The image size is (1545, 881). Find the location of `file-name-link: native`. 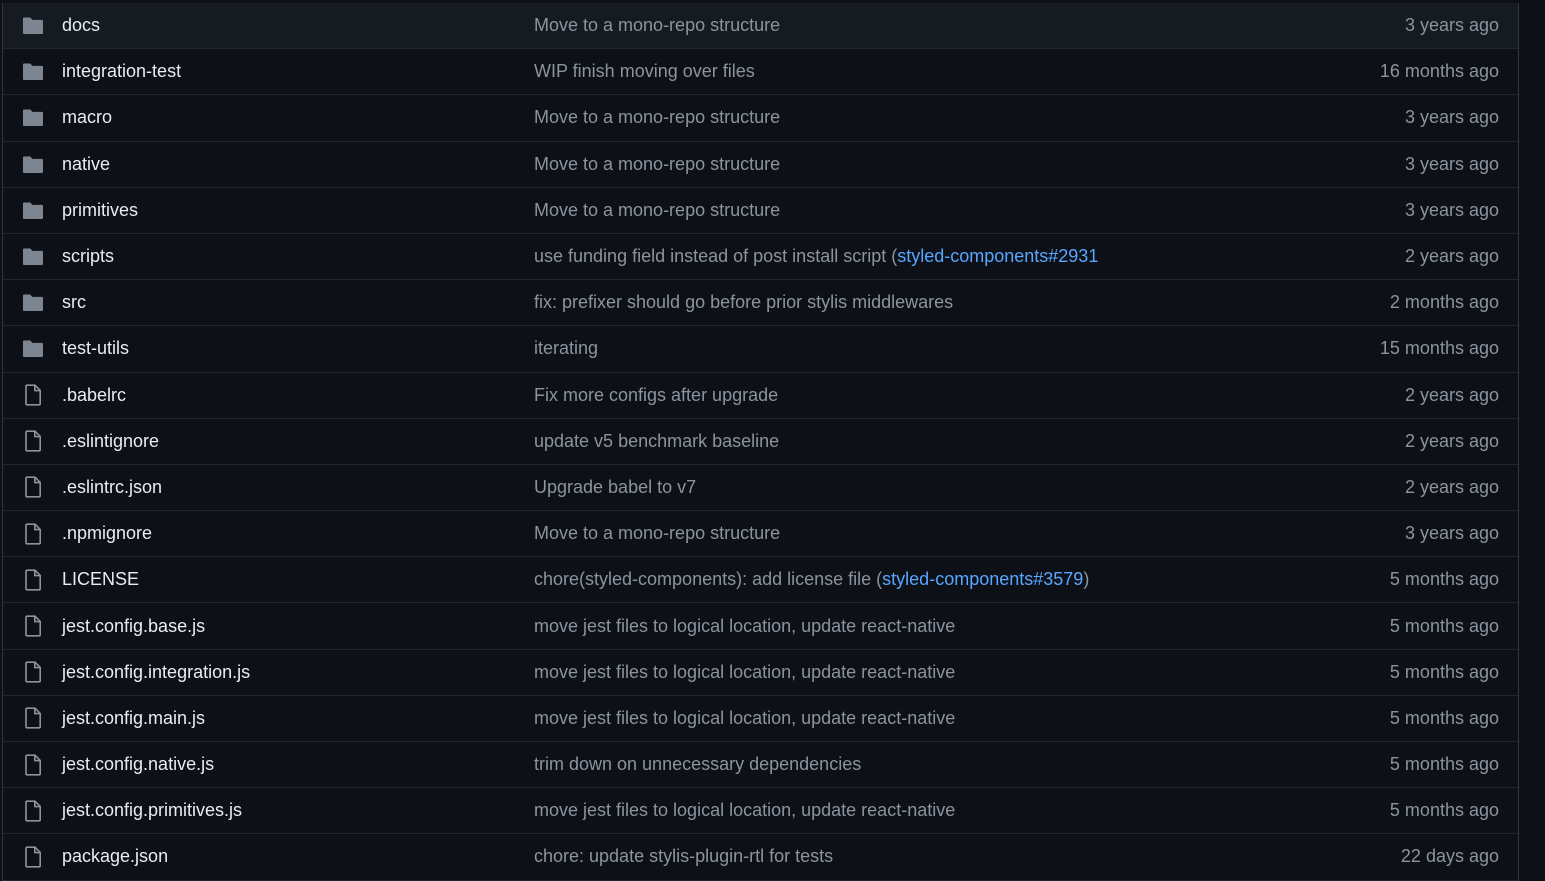

file-name-link: native is located at coordinates (86, 164).